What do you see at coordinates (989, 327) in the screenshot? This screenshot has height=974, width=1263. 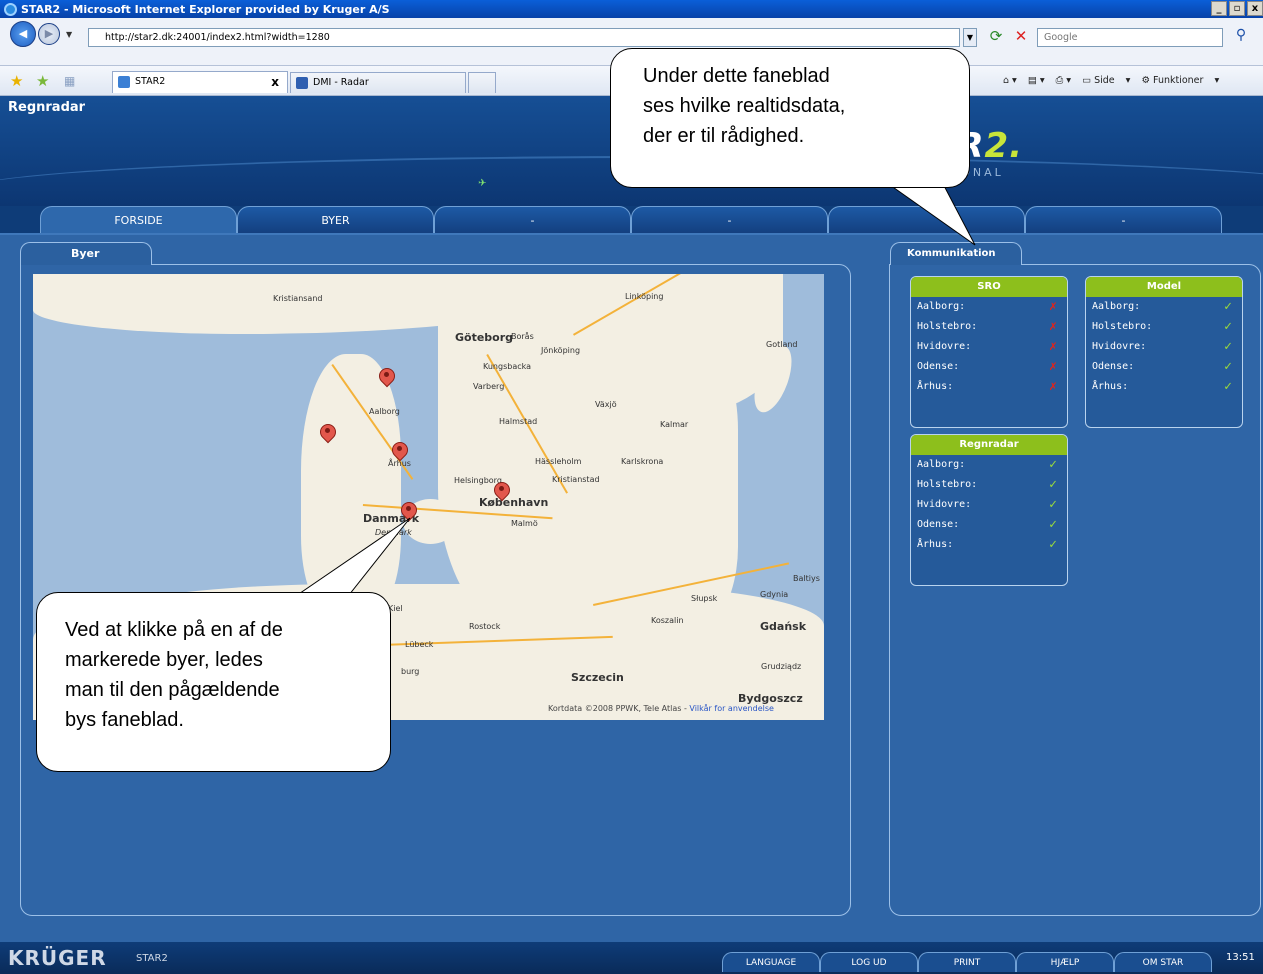 I see `status-row: Holstebro: ✗` at bounding box center [989, 327].